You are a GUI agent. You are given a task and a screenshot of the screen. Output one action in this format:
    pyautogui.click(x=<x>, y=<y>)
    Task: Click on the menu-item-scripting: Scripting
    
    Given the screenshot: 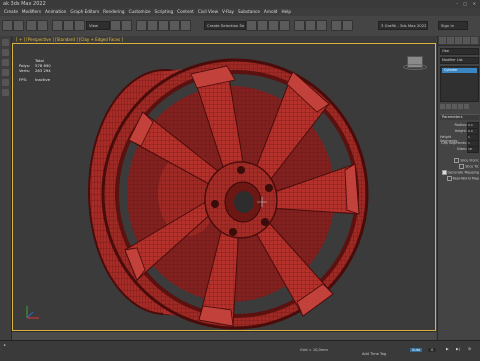 What is the action you would take?
    pyautogui.click(x=164, y=11)
    